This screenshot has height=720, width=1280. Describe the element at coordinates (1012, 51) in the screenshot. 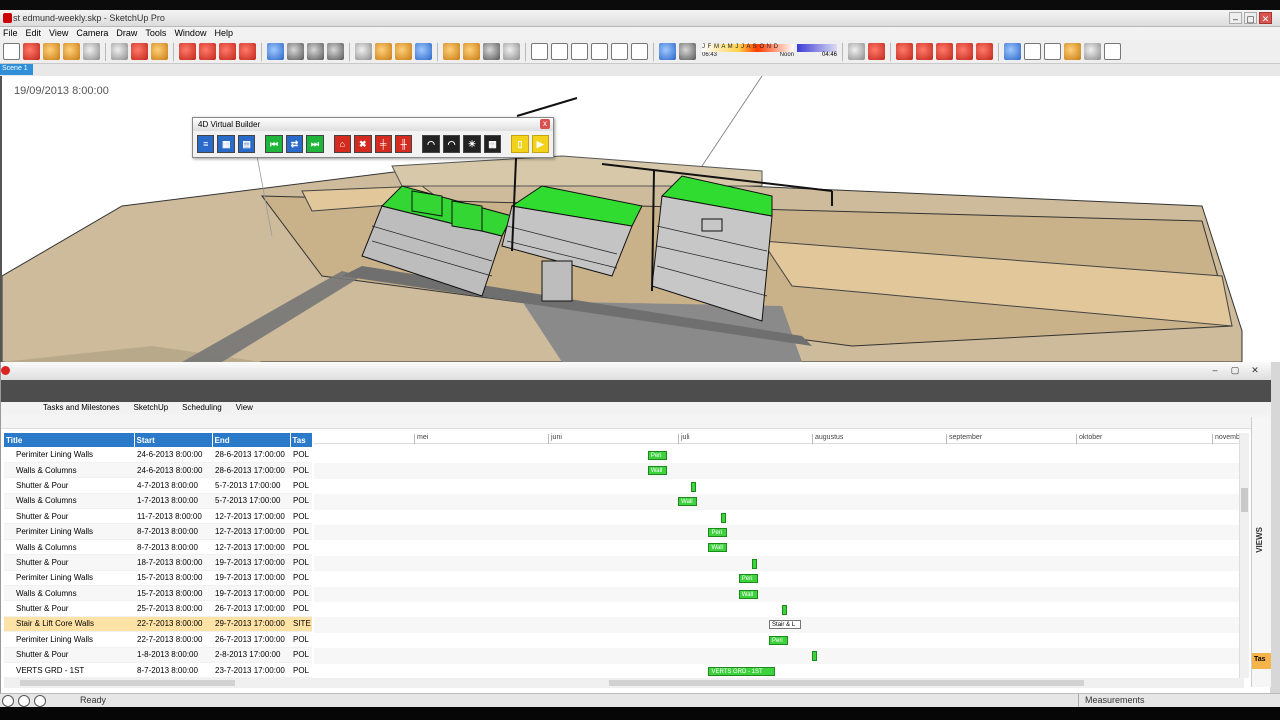

I see `xray-icon` at that location.